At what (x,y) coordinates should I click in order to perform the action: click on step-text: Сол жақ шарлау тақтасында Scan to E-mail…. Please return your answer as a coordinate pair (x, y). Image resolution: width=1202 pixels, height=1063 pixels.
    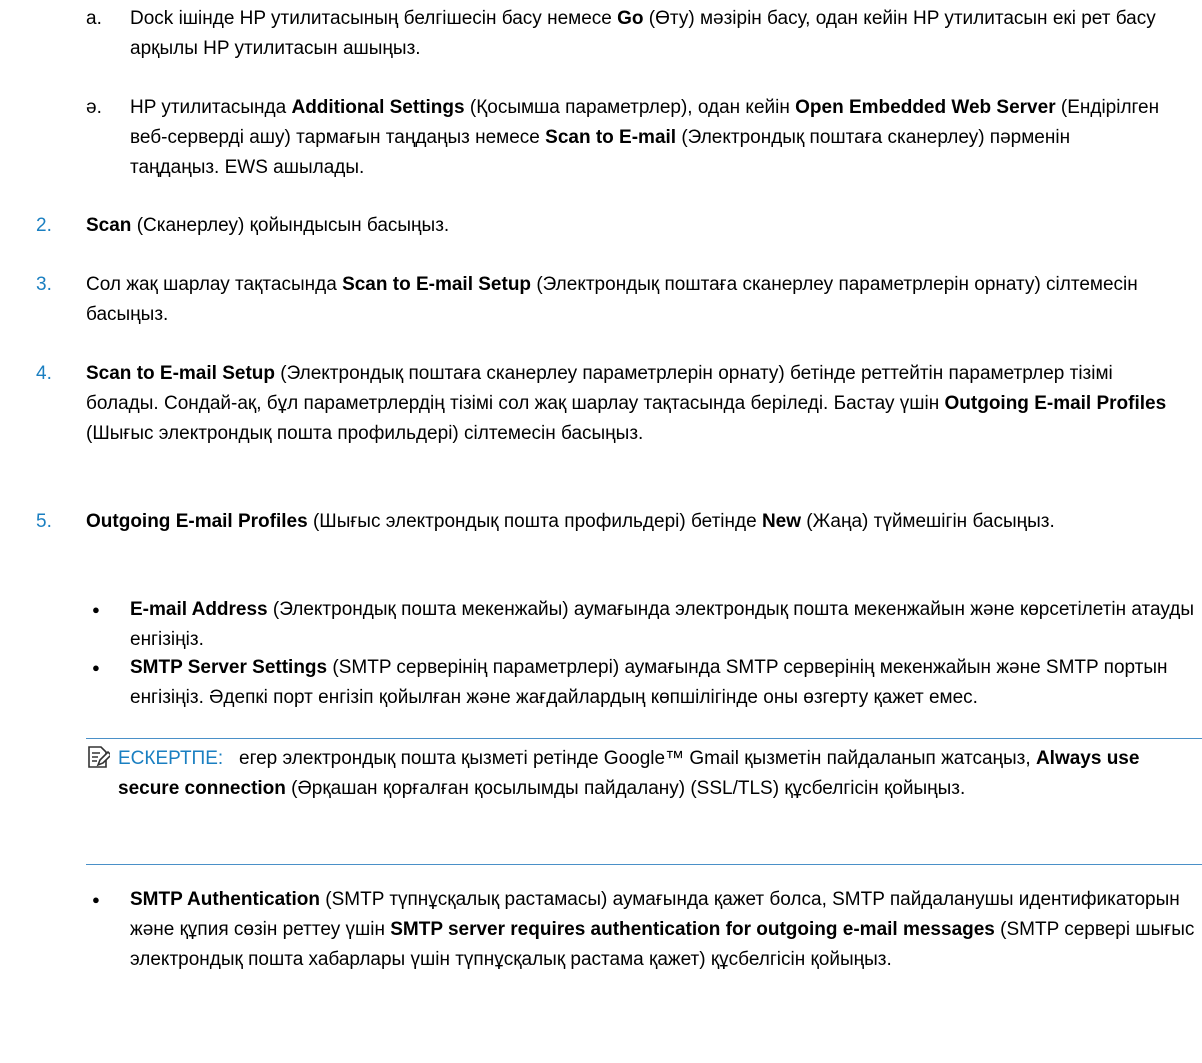
    Looking at the image, I should click on (612, 299).